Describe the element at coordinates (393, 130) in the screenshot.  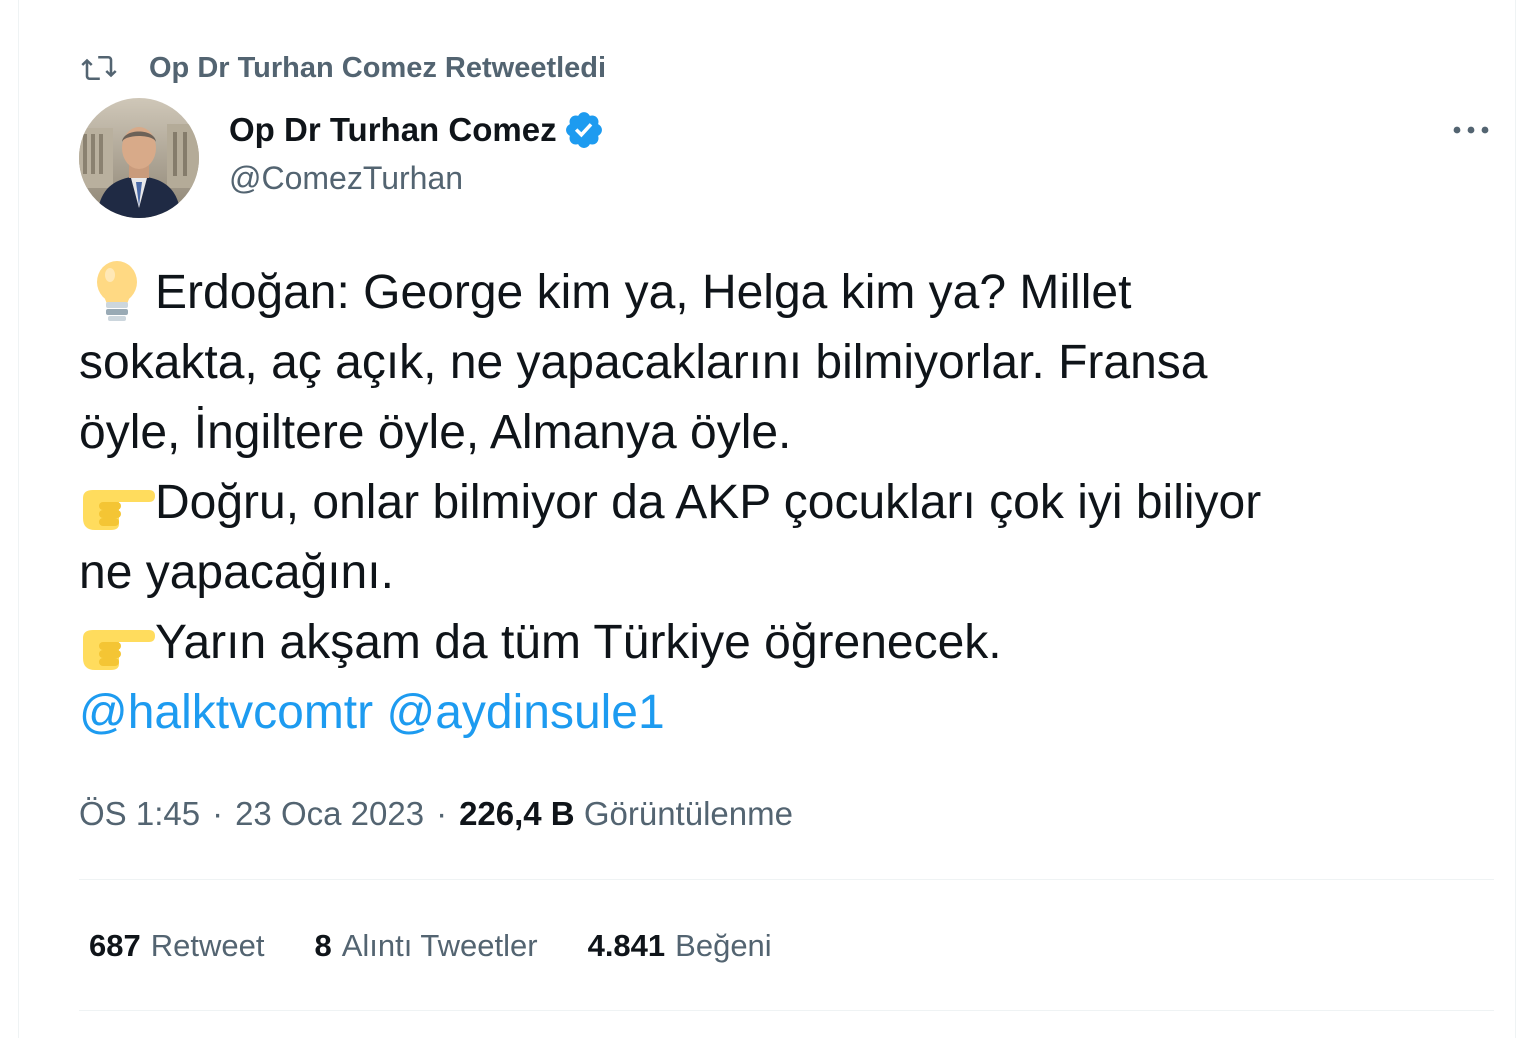
I see `author-name: Op Dr Turhan Comez` at that location.